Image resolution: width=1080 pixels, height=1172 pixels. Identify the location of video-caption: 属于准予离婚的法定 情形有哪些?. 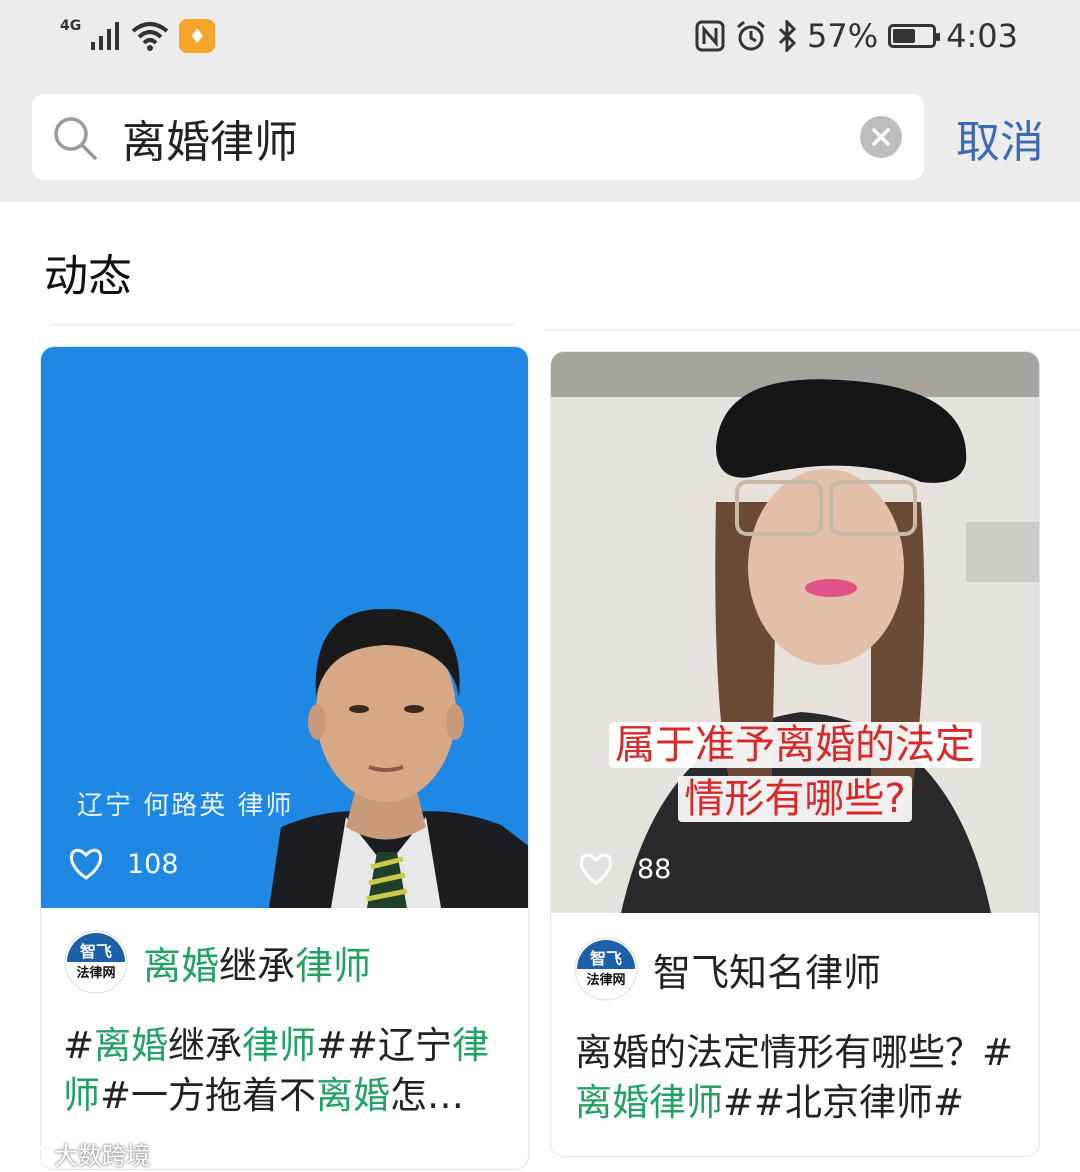
(795, 772).